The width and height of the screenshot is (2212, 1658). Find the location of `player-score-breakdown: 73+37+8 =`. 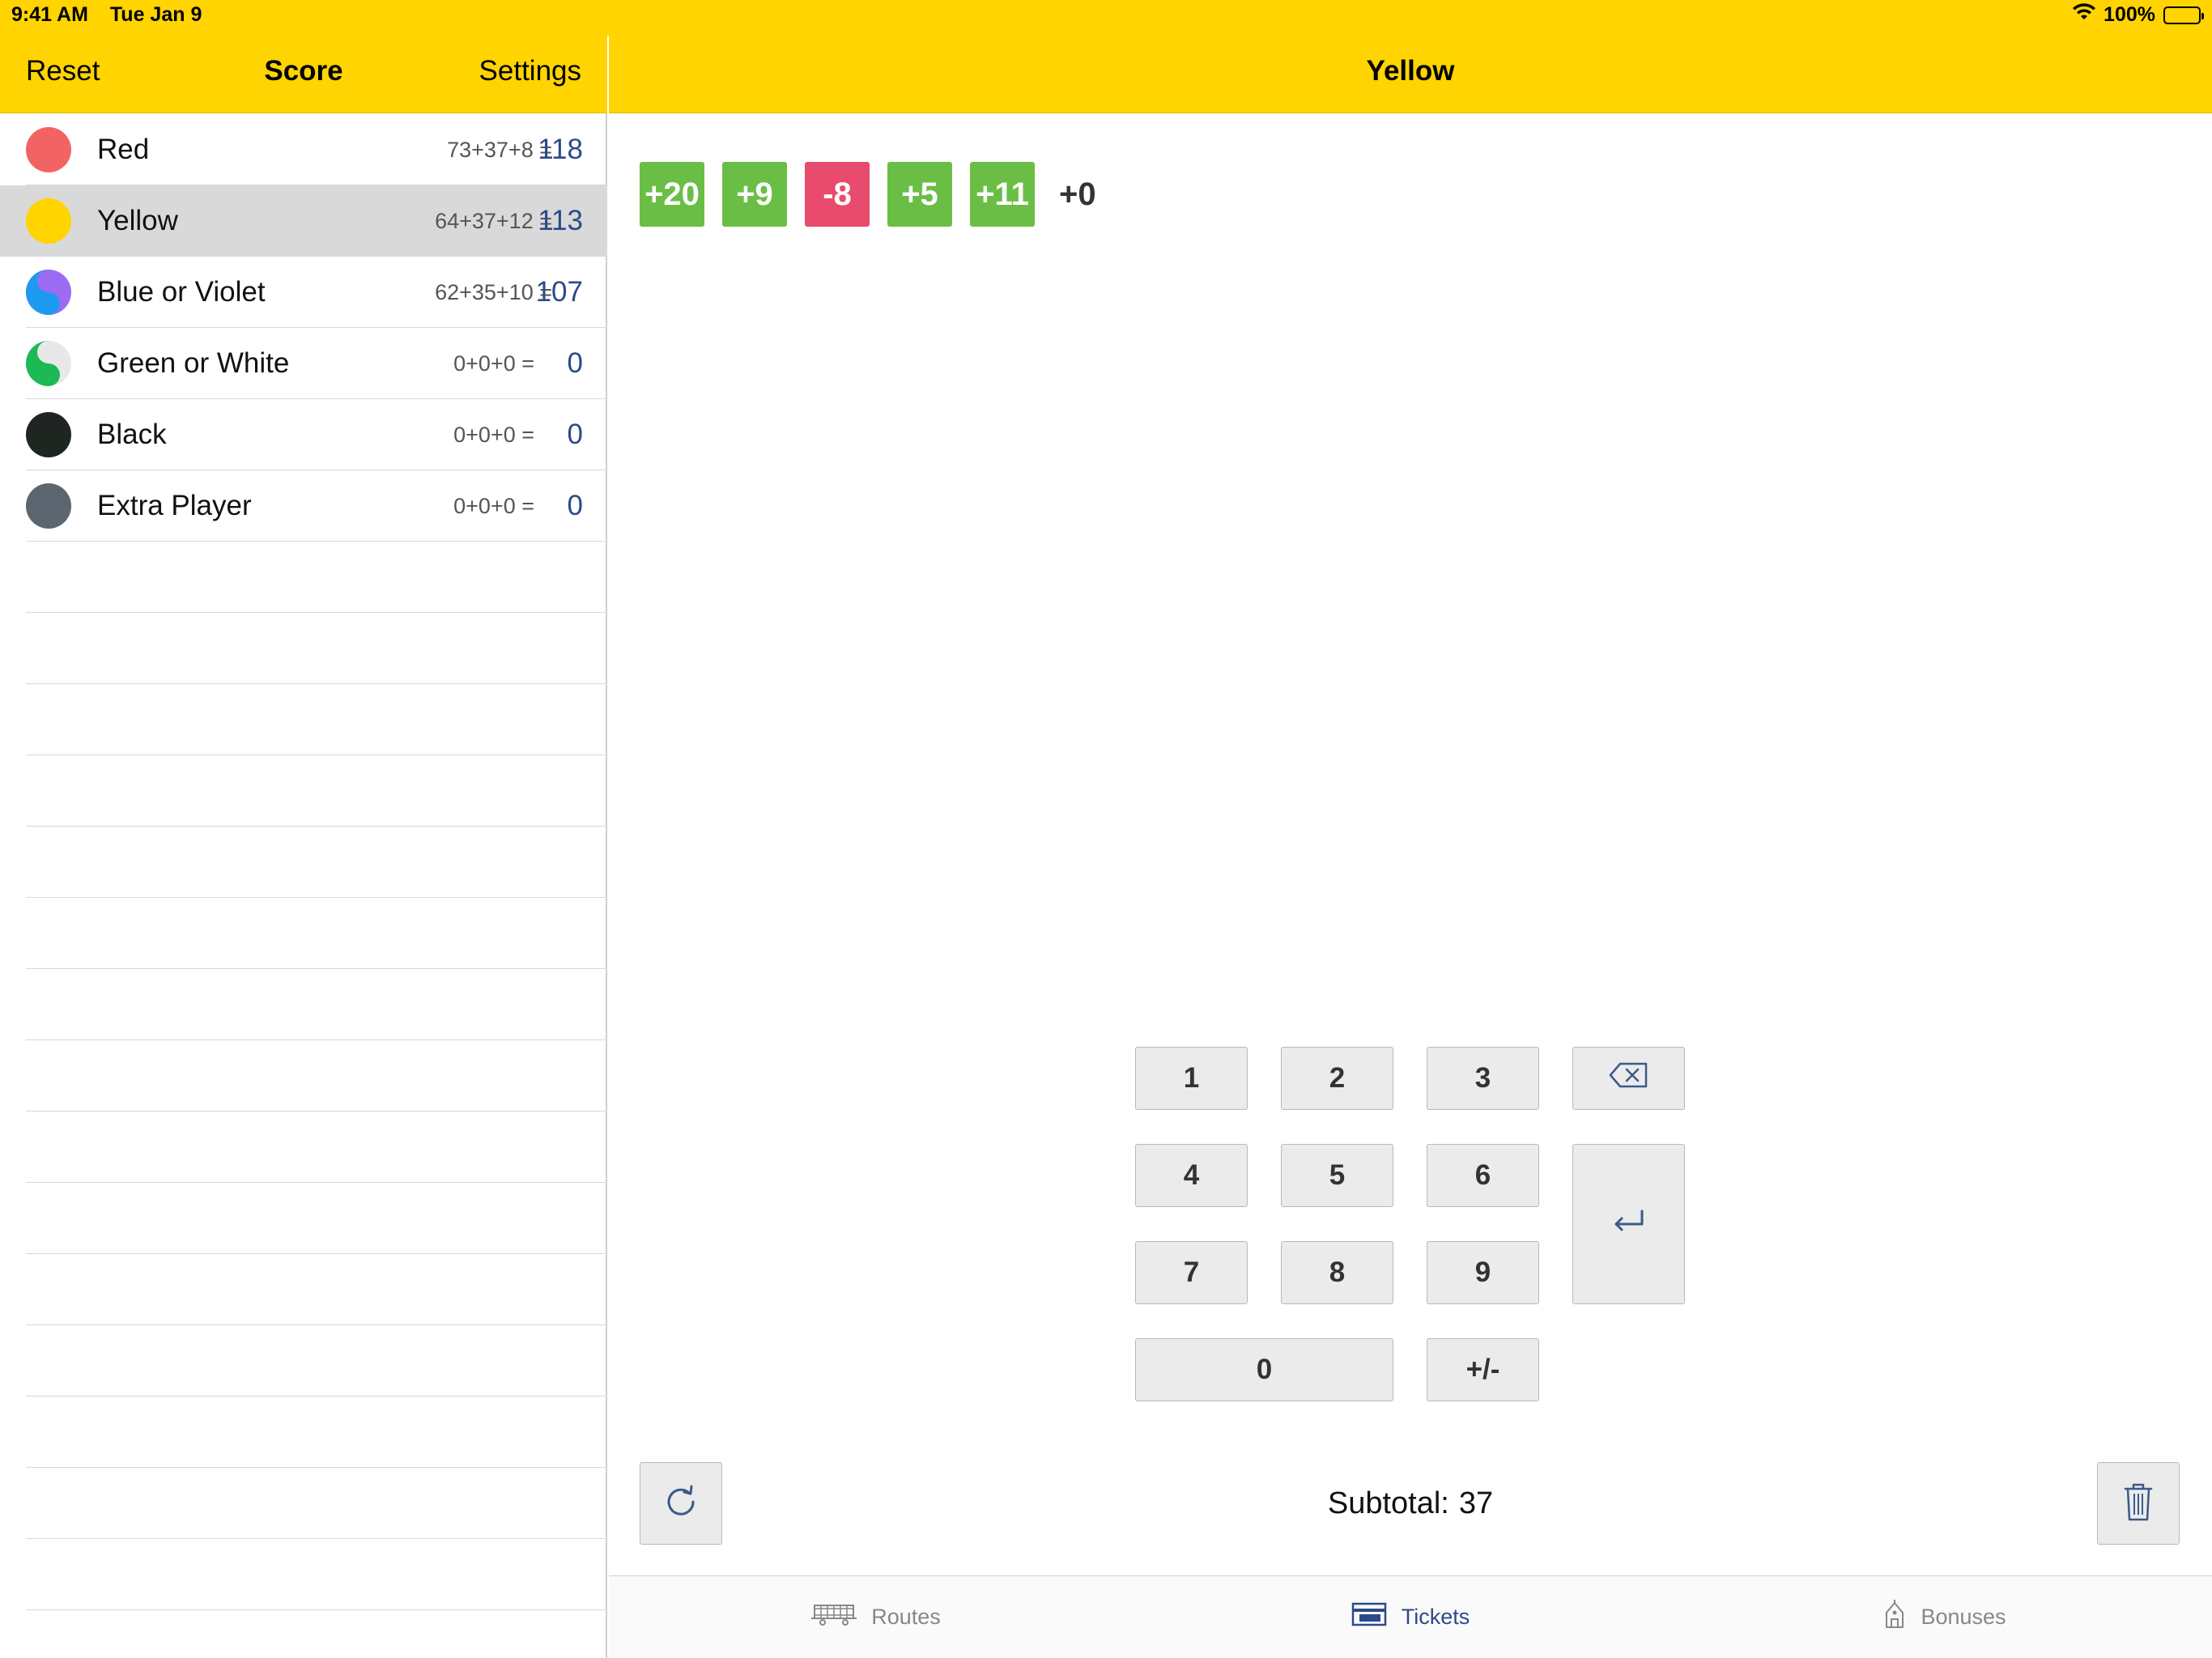

player-score-breakdown: 73+37+8 = is located at coordinates (500, 149).